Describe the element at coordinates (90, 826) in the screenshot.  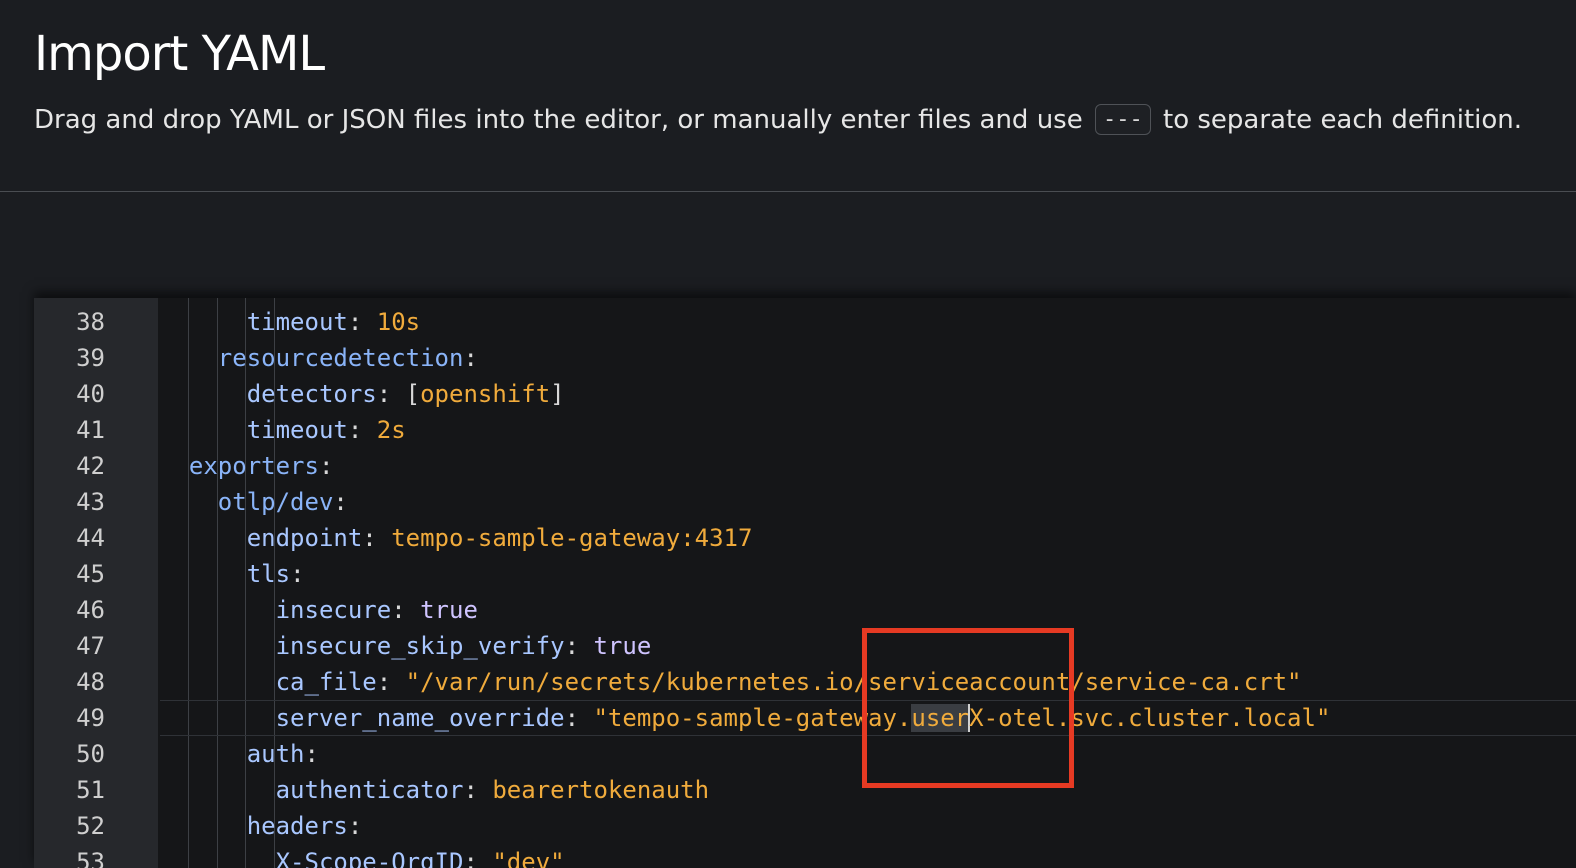
I see `line-number: 52` at that location.